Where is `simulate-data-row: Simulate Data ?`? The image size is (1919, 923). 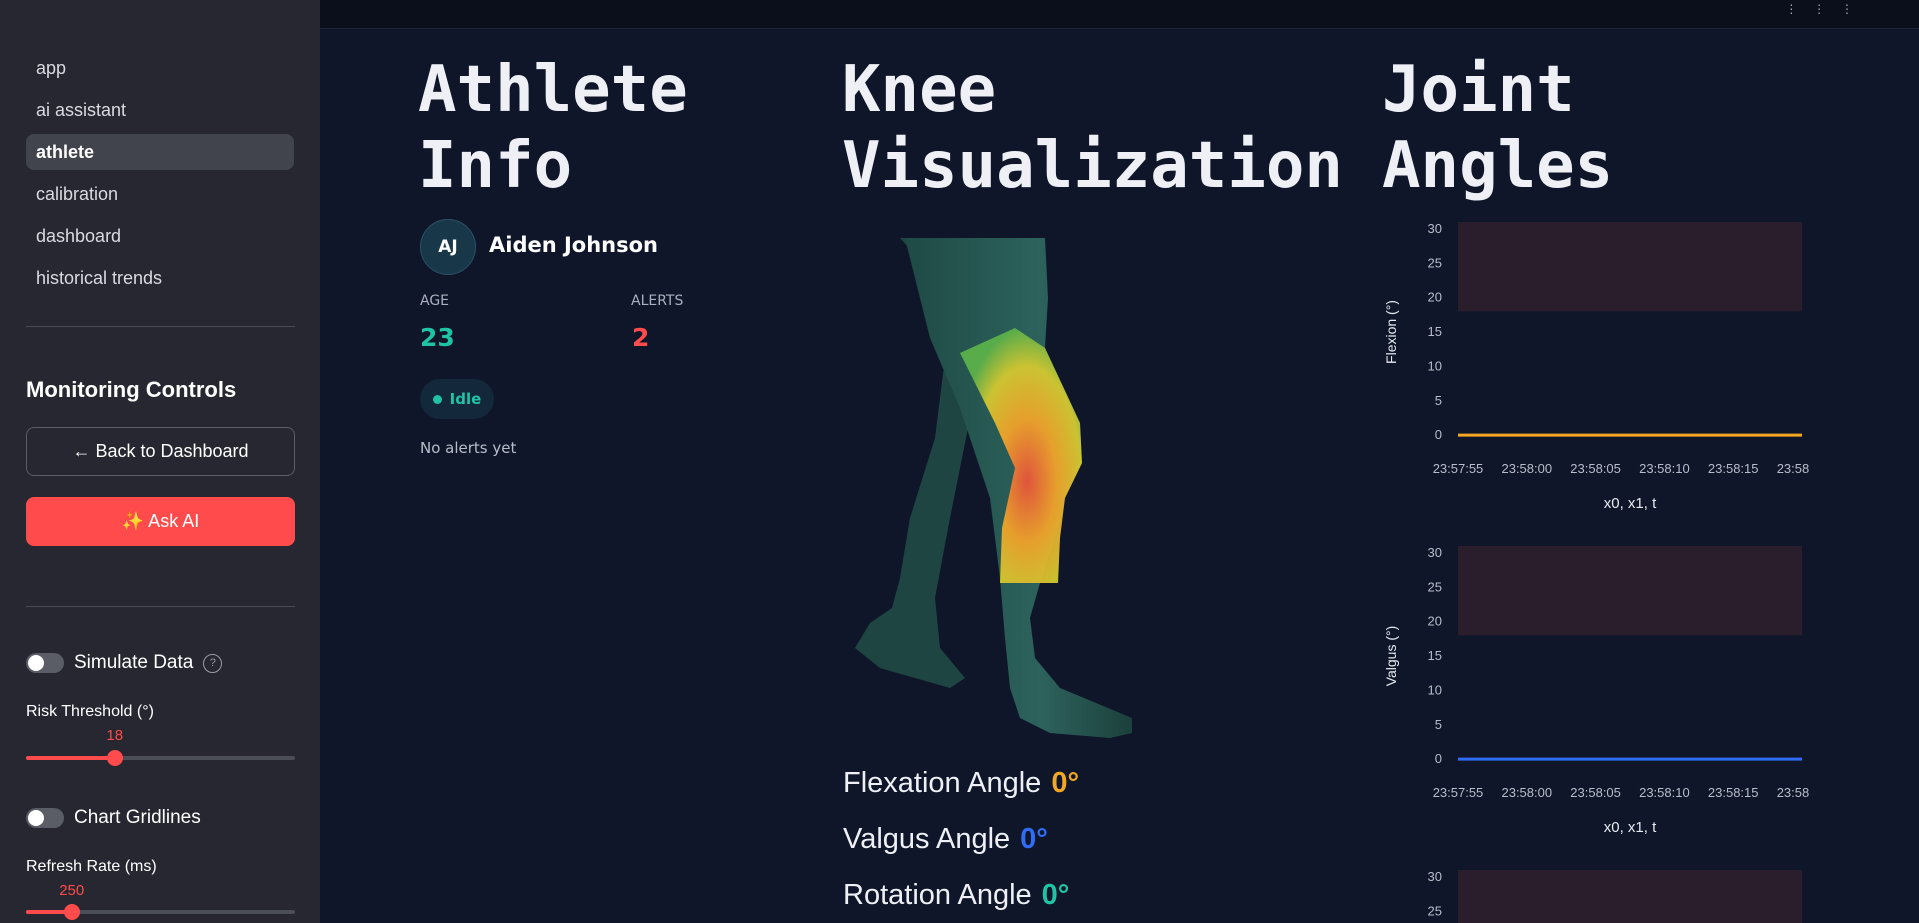 simulate-data-row: Simulate Data ? is located at coordinates (124, 663).